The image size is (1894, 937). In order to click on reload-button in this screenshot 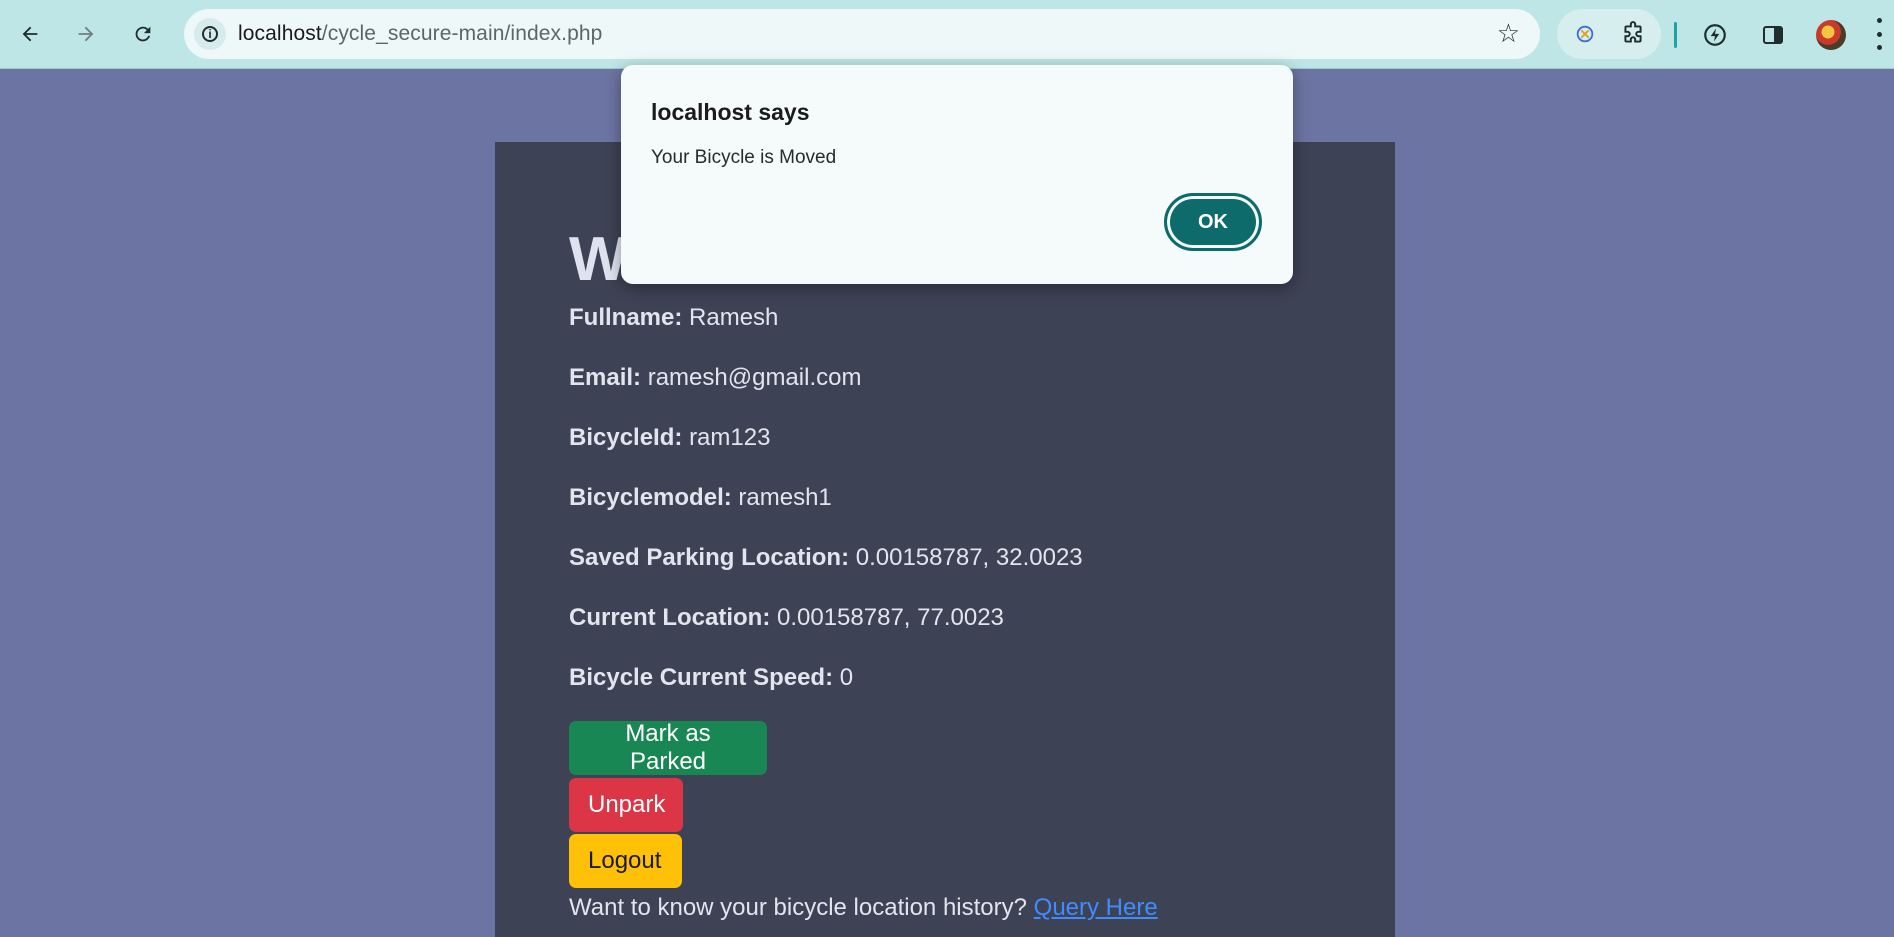, I will do `click(143, 34)`.